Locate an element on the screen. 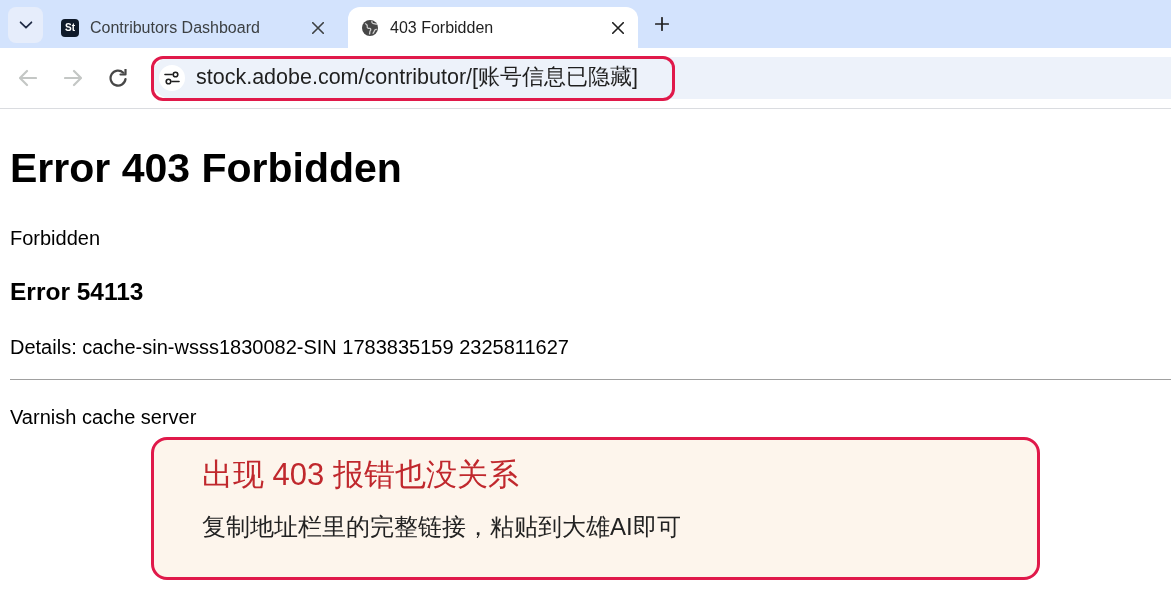 The width and height of the screenshot is (1171, 610). error-details: Details: cache-sin-wsss1830082-SIN 1783835159 2325811627 is located at coordinates (290, 347).